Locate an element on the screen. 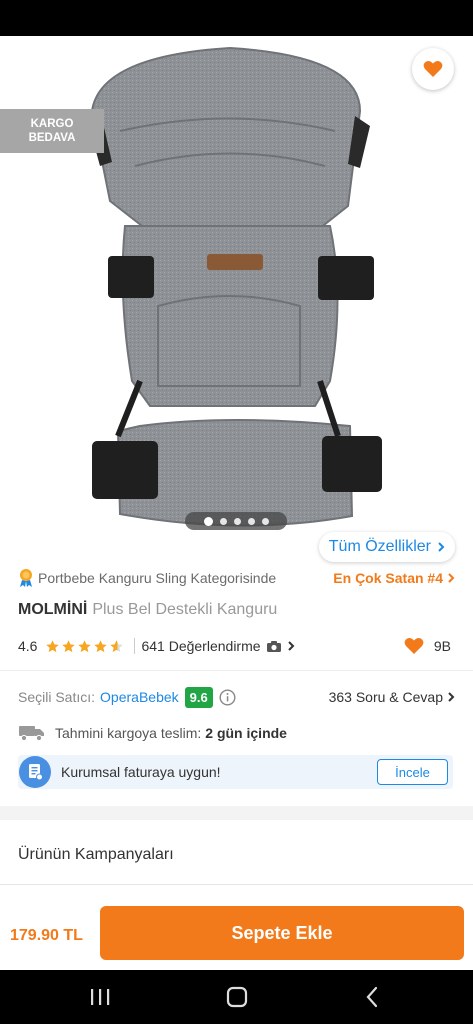 Image resolution: width=473 pixels, height=1024 pixels. seller-name-link: OperaBebek is located at coordinates (139, 697).